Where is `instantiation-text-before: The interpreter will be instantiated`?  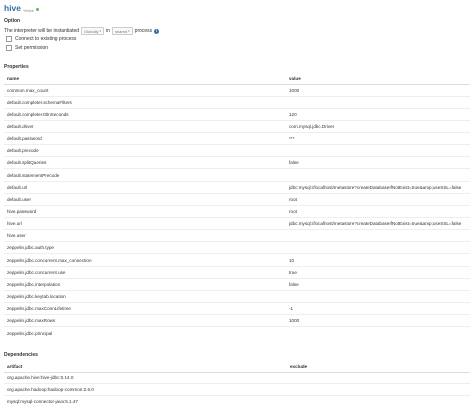
instantiation-text-before: The interpreter will be instantiated is located at coordinates (42, 31).